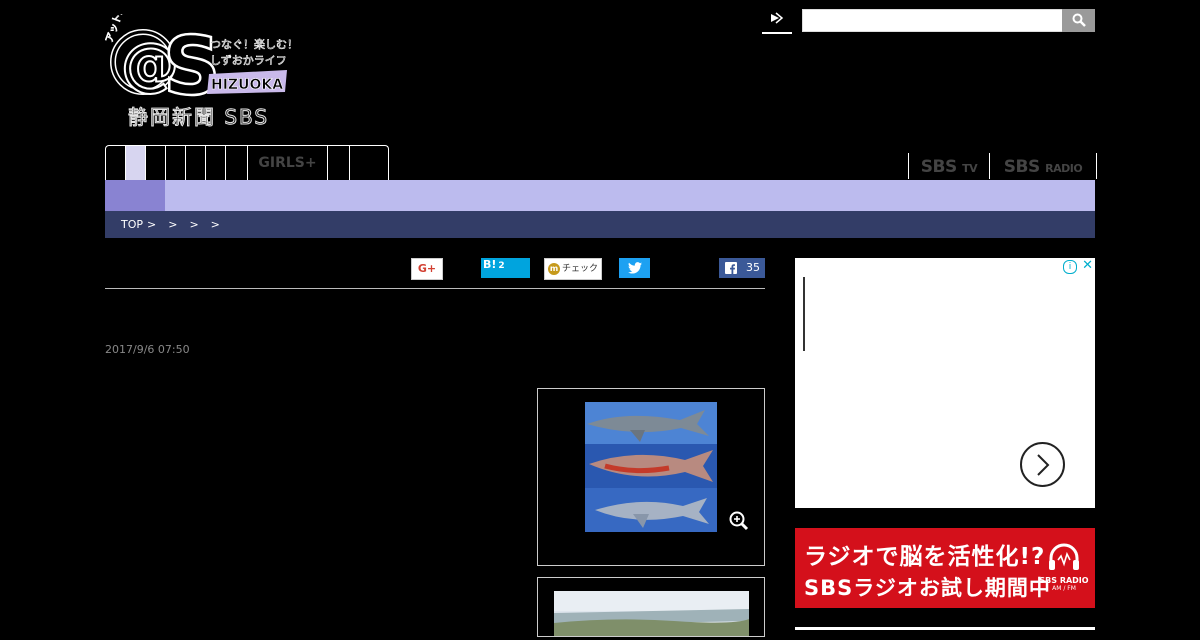  I want to click on twitter-button, so click(634, 268).